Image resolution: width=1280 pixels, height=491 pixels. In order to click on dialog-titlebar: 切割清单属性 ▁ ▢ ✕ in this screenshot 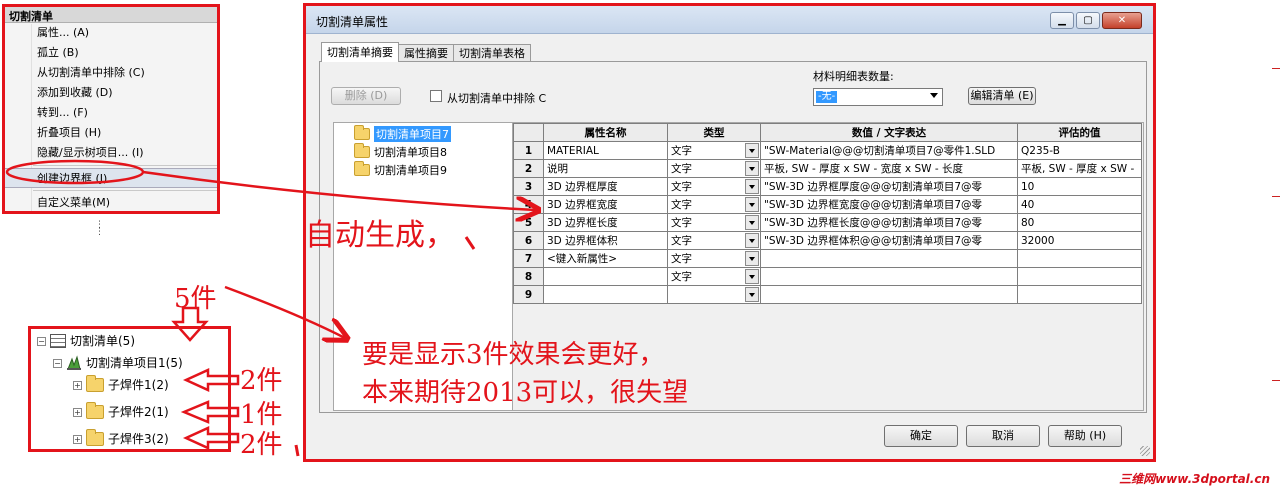, I will do `click(729, 20)`.